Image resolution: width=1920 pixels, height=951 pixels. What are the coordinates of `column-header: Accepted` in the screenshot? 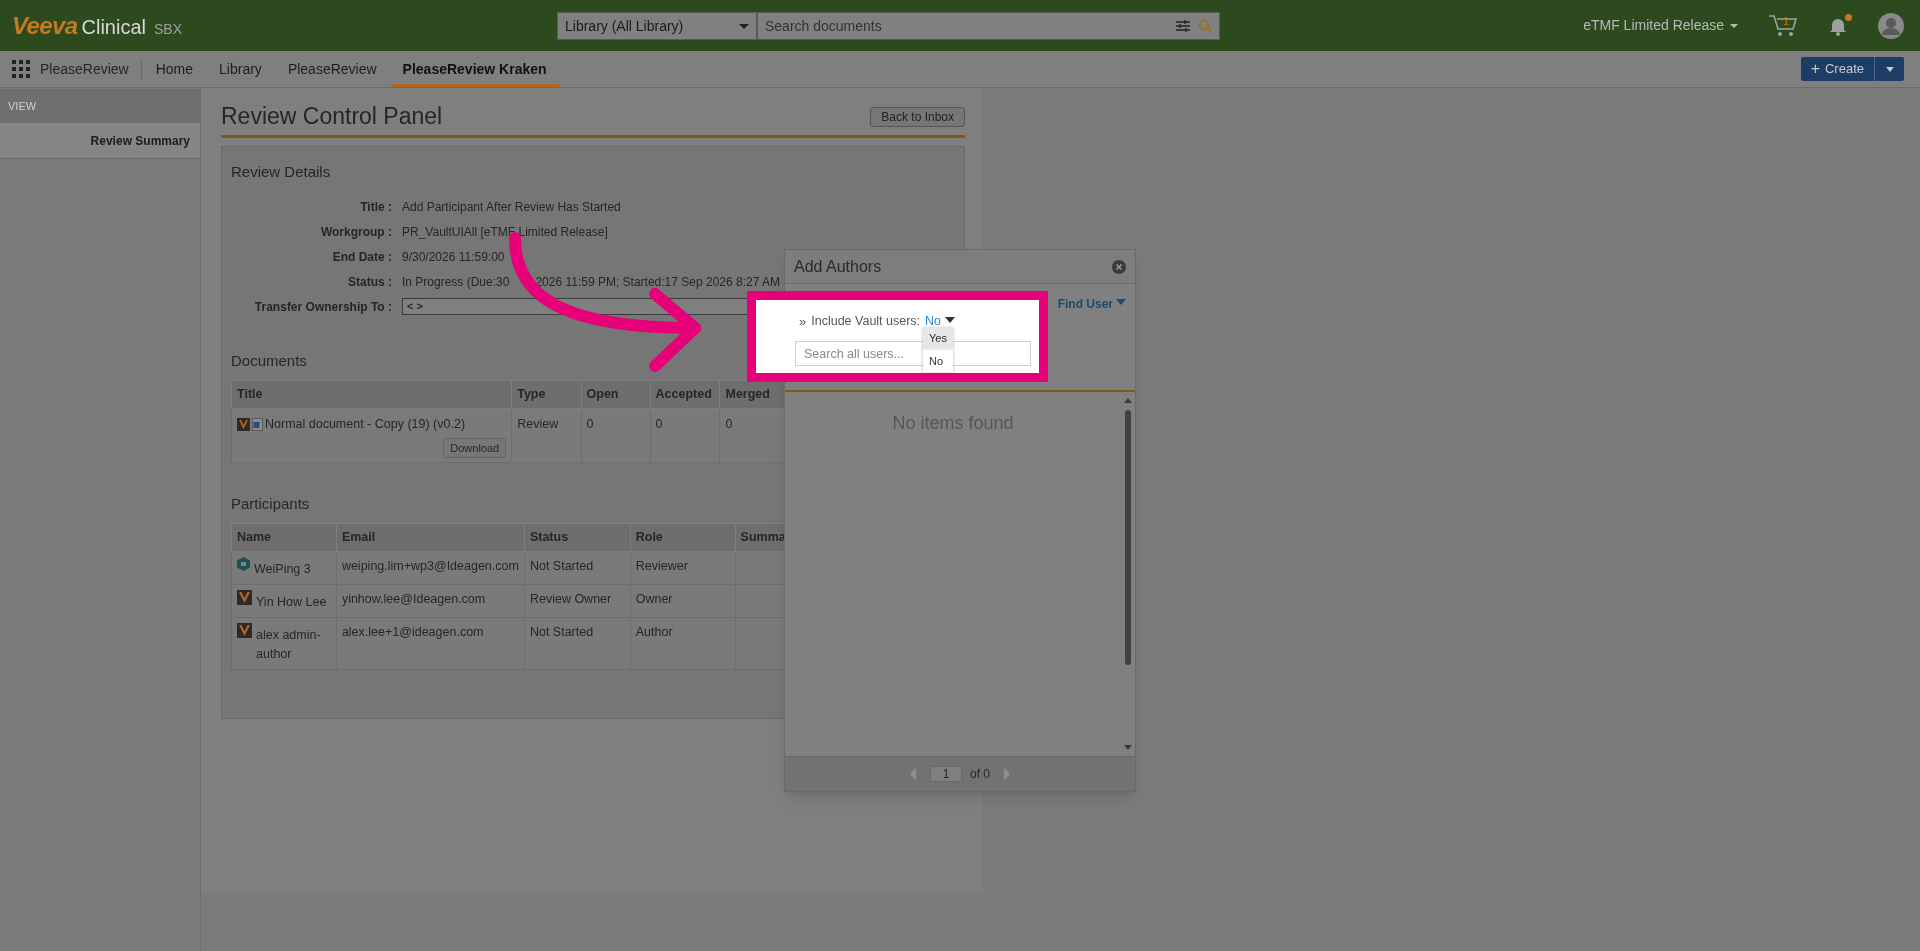 It's located at (685, 394).